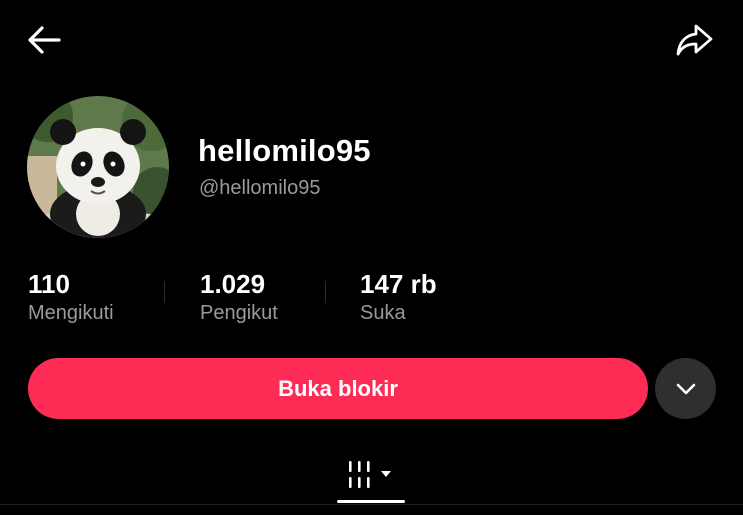 The height and width of the screenshot is (515, 743). I want to click on share-button, so click(694, 40).